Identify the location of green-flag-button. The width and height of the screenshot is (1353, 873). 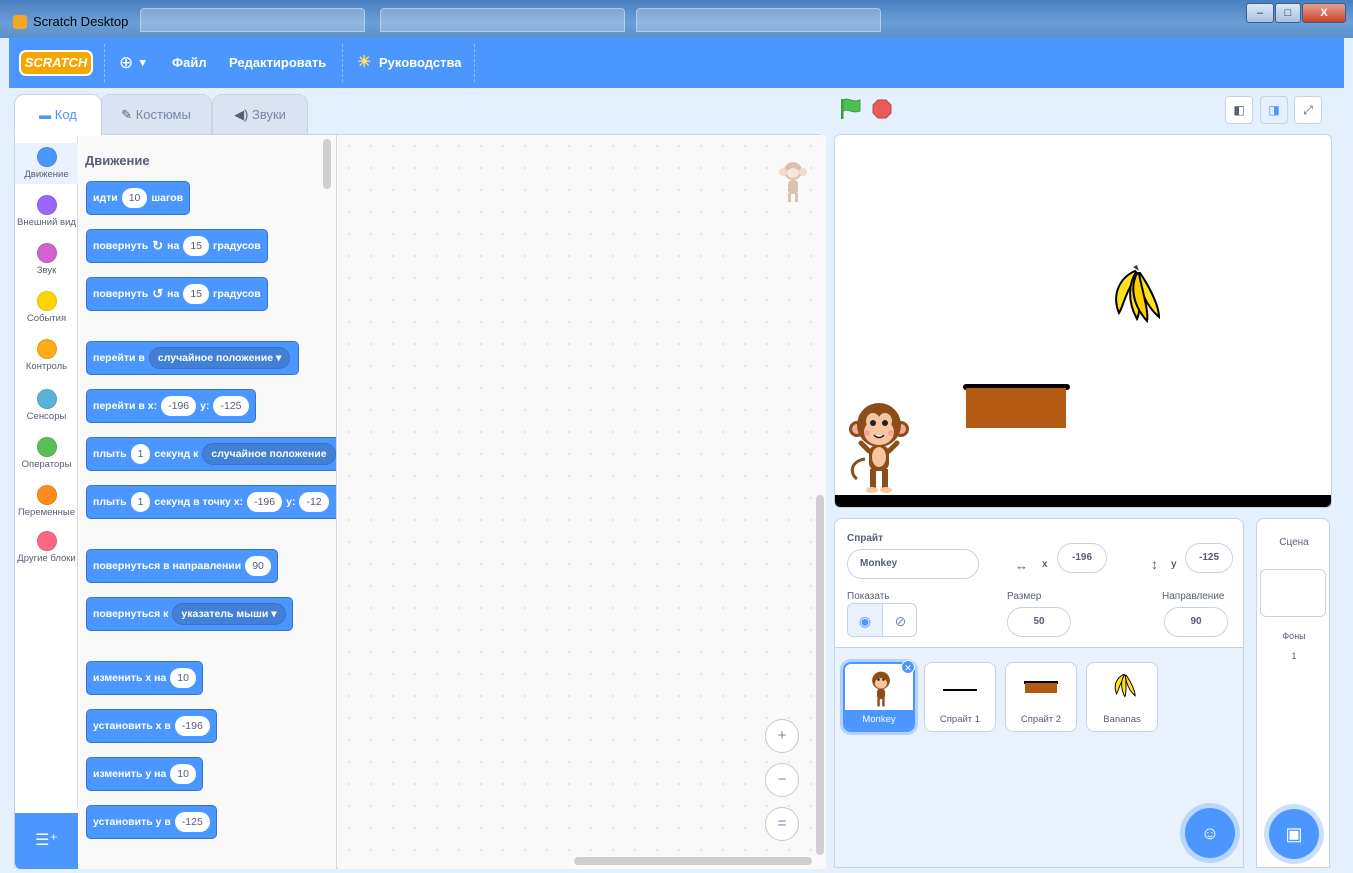
(851, 109).